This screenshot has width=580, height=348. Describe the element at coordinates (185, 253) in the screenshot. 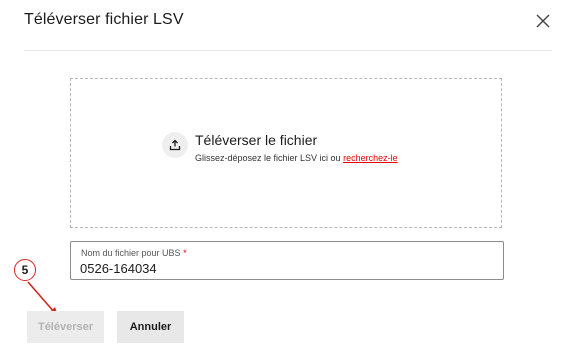

I see `required-marker: *` at that location.